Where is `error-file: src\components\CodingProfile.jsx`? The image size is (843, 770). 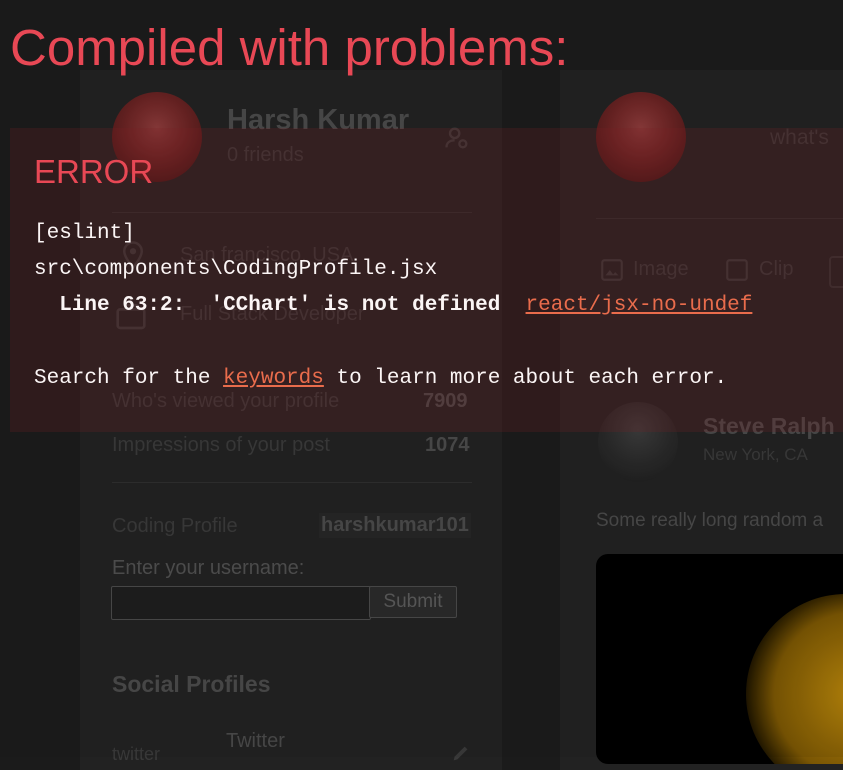 error-file: src\components\CodingProfile.jsx is located at coordinates (236, 269).